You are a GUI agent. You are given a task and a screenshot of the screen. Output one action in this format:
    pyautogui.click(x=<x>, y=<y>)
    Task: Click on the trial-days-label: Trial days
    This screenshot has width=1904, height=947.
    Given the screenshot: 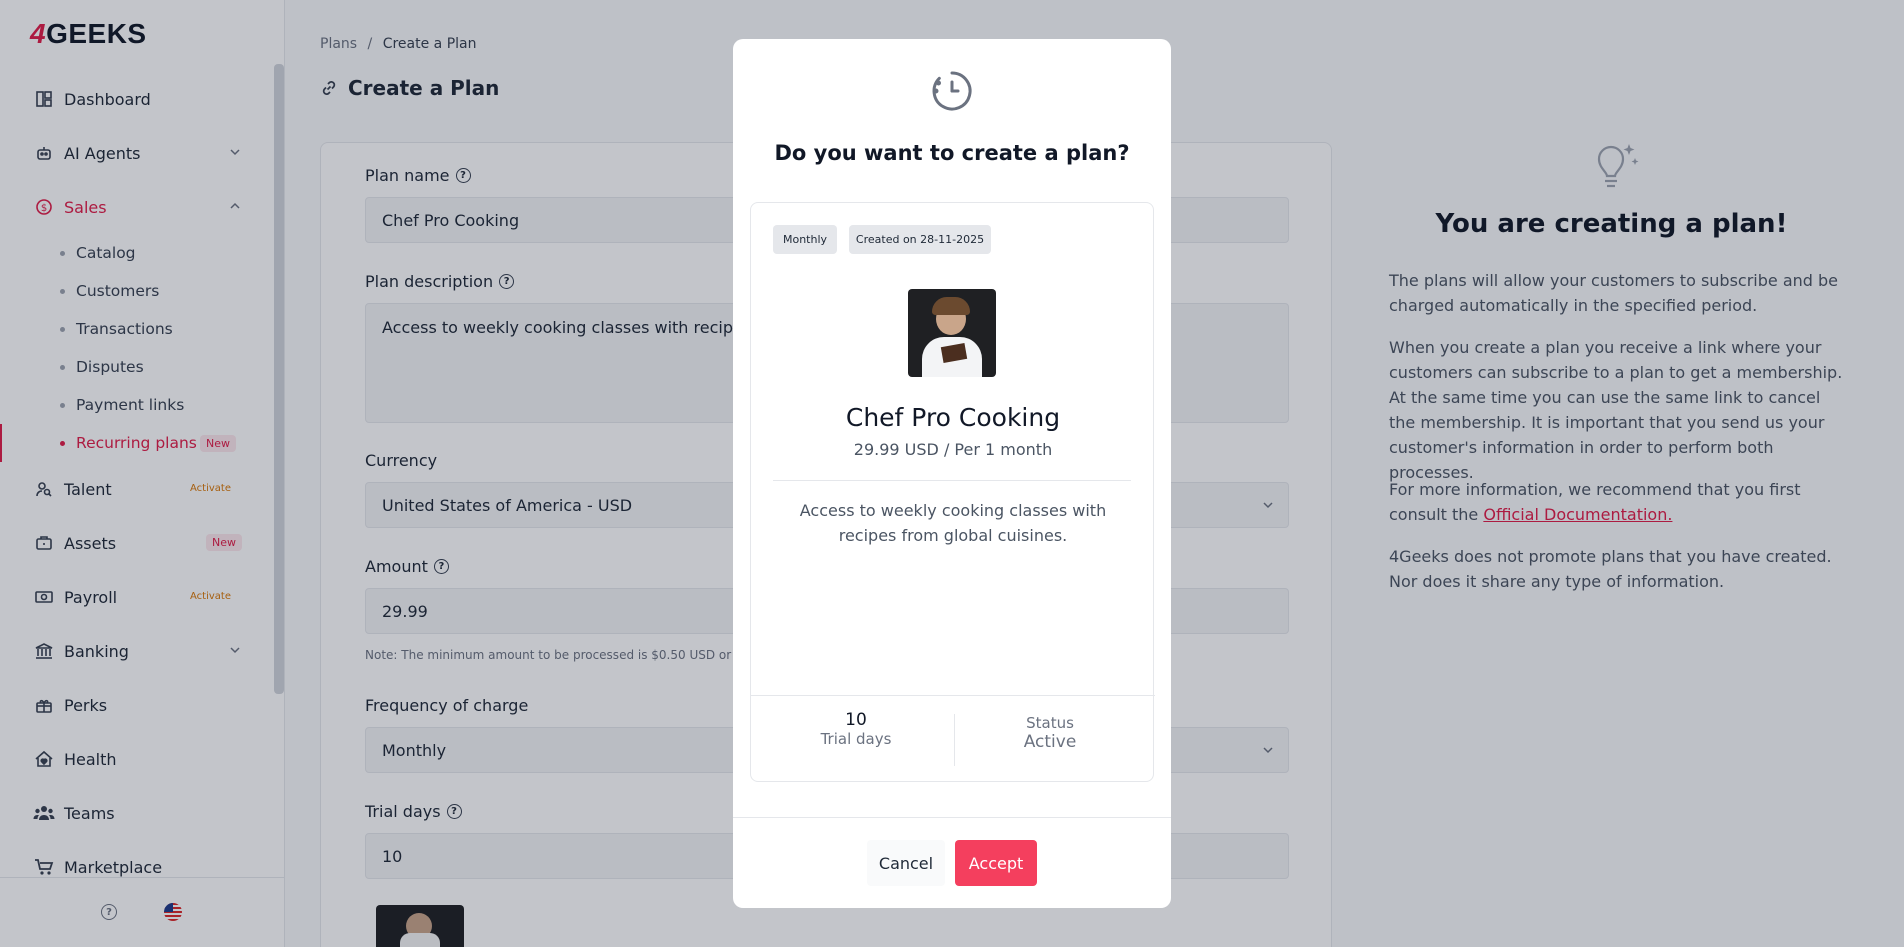 What is the action you would take?
    pyautogui.click(x=856, y=739)
    